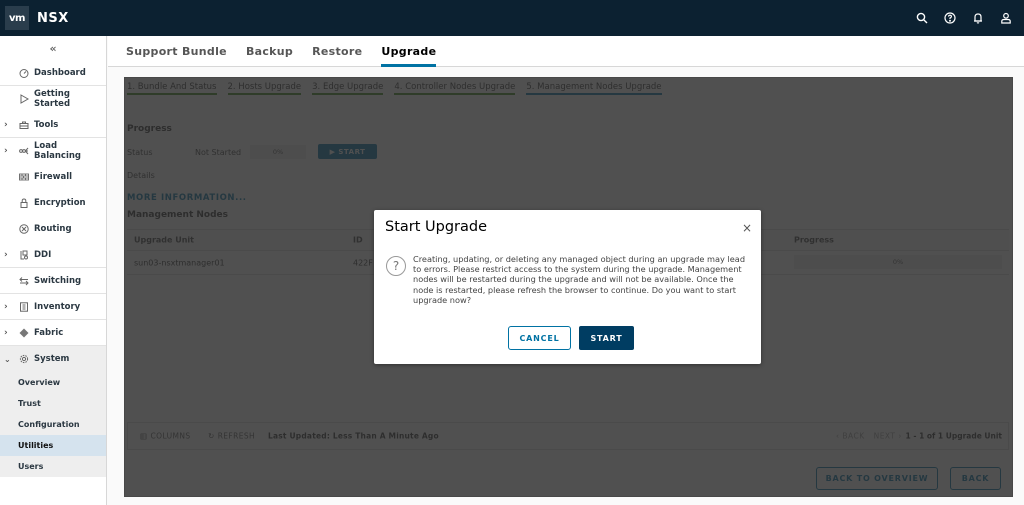 This screenshot has height=505, width=1024. I want to click on chevron-down-icon: ⌄, so click(7, 359).